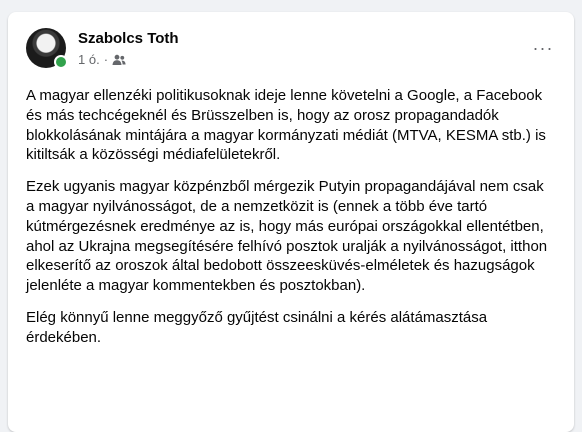  I want to click on author-avatar, so click(47, 48).